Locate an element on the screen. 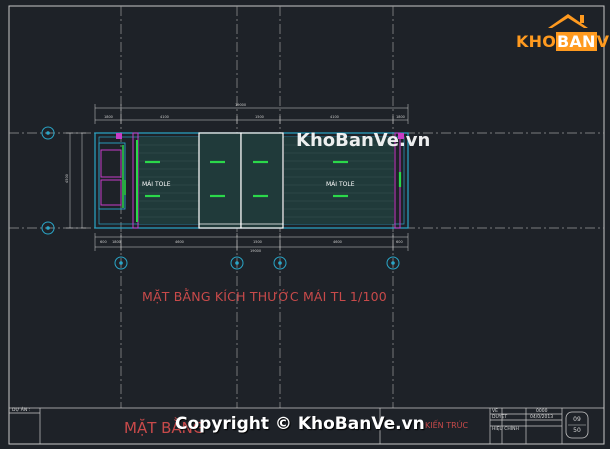  category-label: KIẾN TRÚC is located at coordinates (447, 425).